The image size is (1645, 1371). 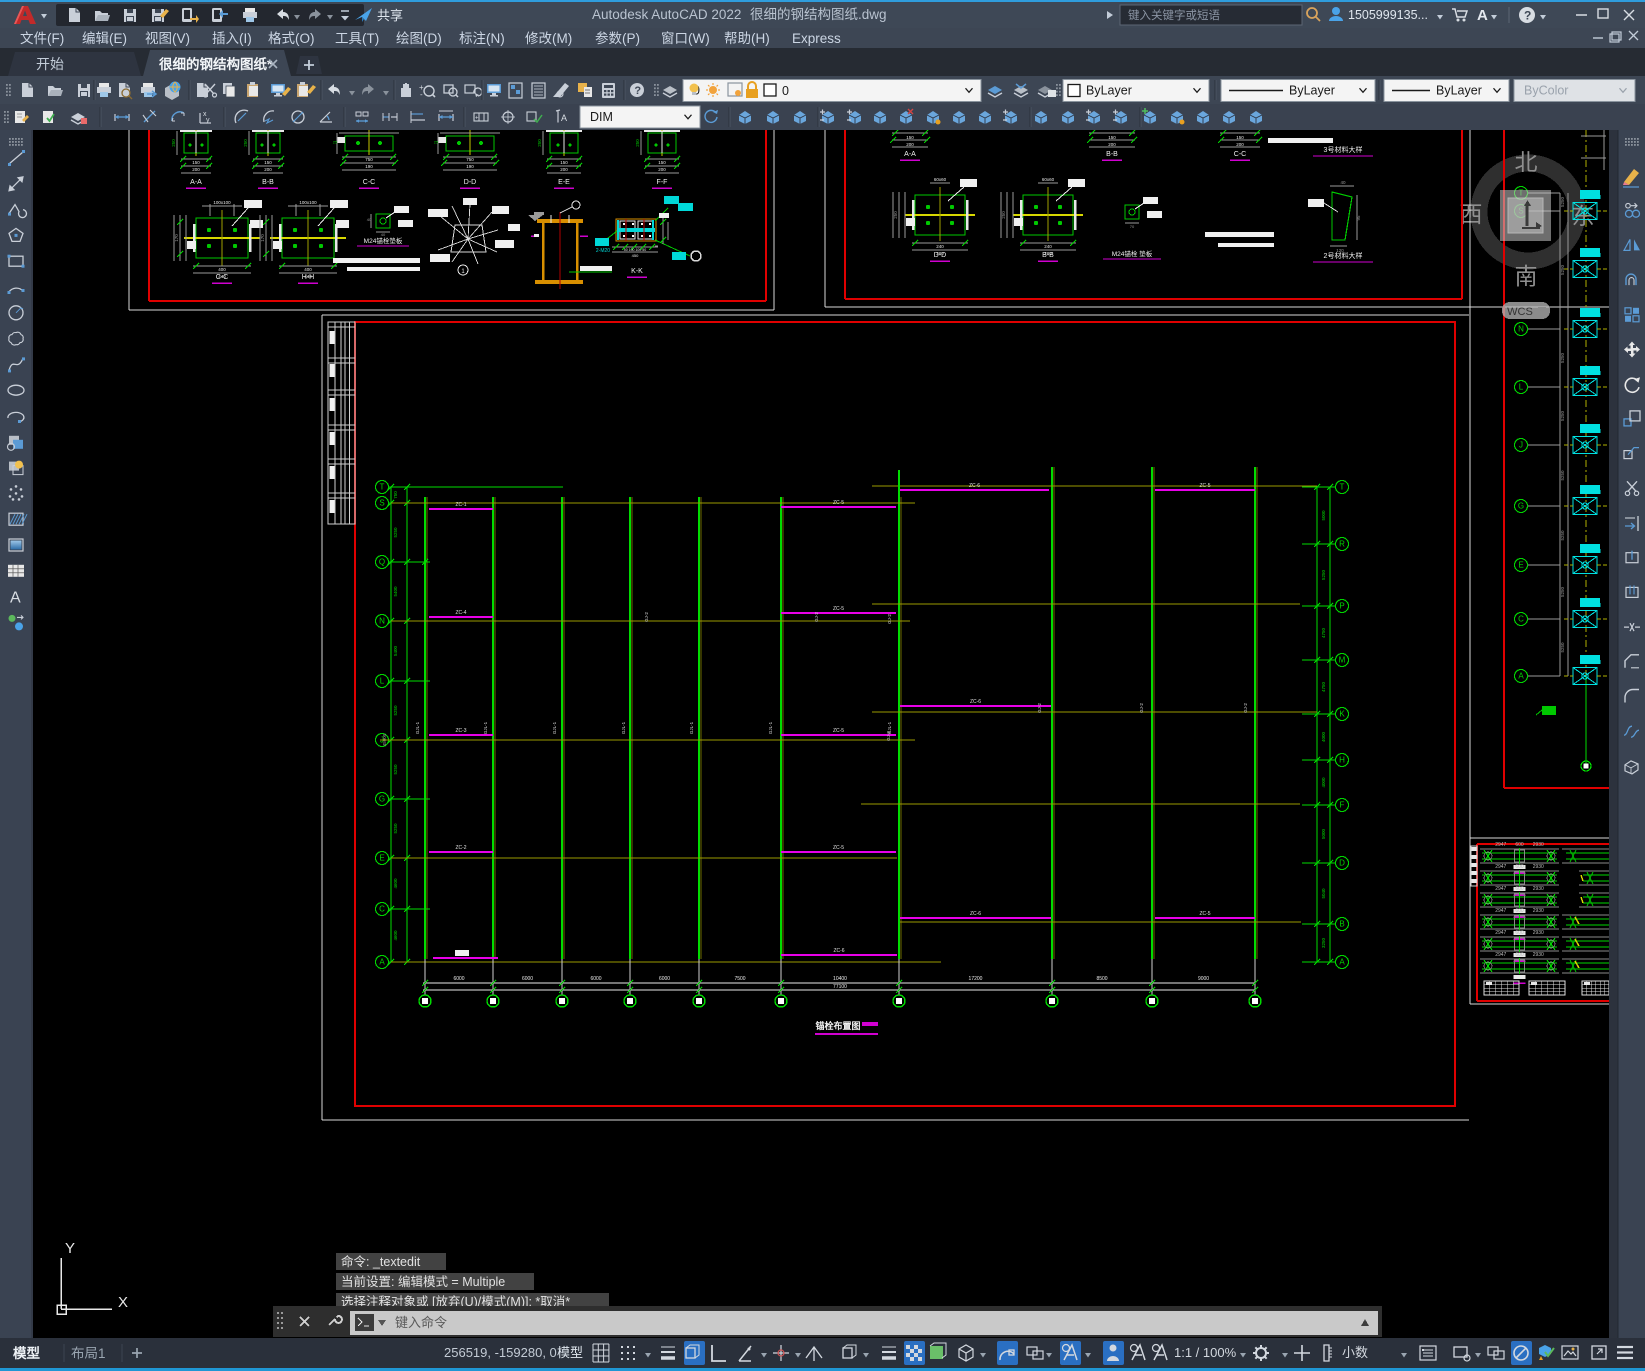 What do you see at coordinates (1521, 445) in the screenshot?
I see `svg-text: J` at bounding box center [1521, 445].